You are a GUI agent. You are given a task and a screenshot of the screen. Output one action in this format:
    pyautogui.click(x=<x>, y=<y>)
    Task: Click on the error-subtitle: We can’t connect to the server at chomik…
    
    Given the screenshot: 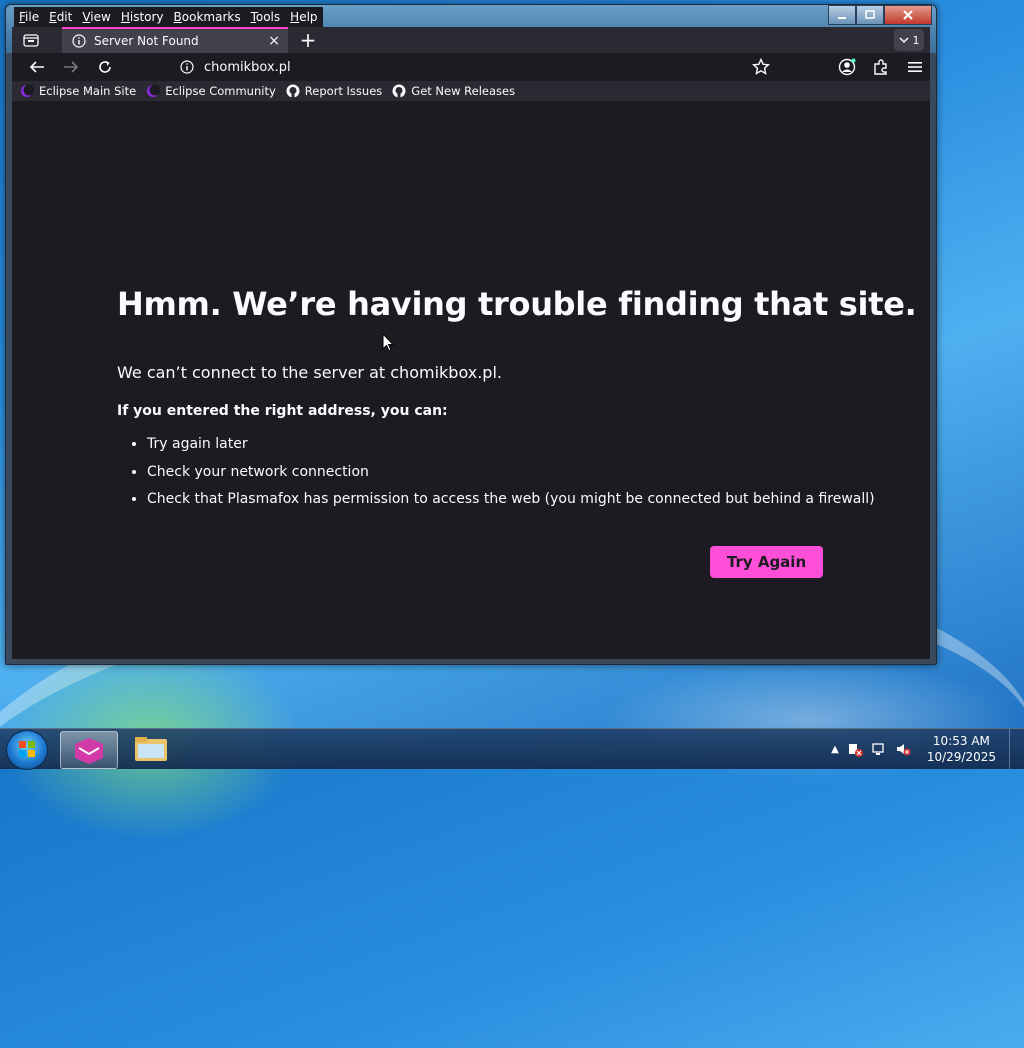 What is the action you would take?
    pyautogui.click(x=309, y=372)
    